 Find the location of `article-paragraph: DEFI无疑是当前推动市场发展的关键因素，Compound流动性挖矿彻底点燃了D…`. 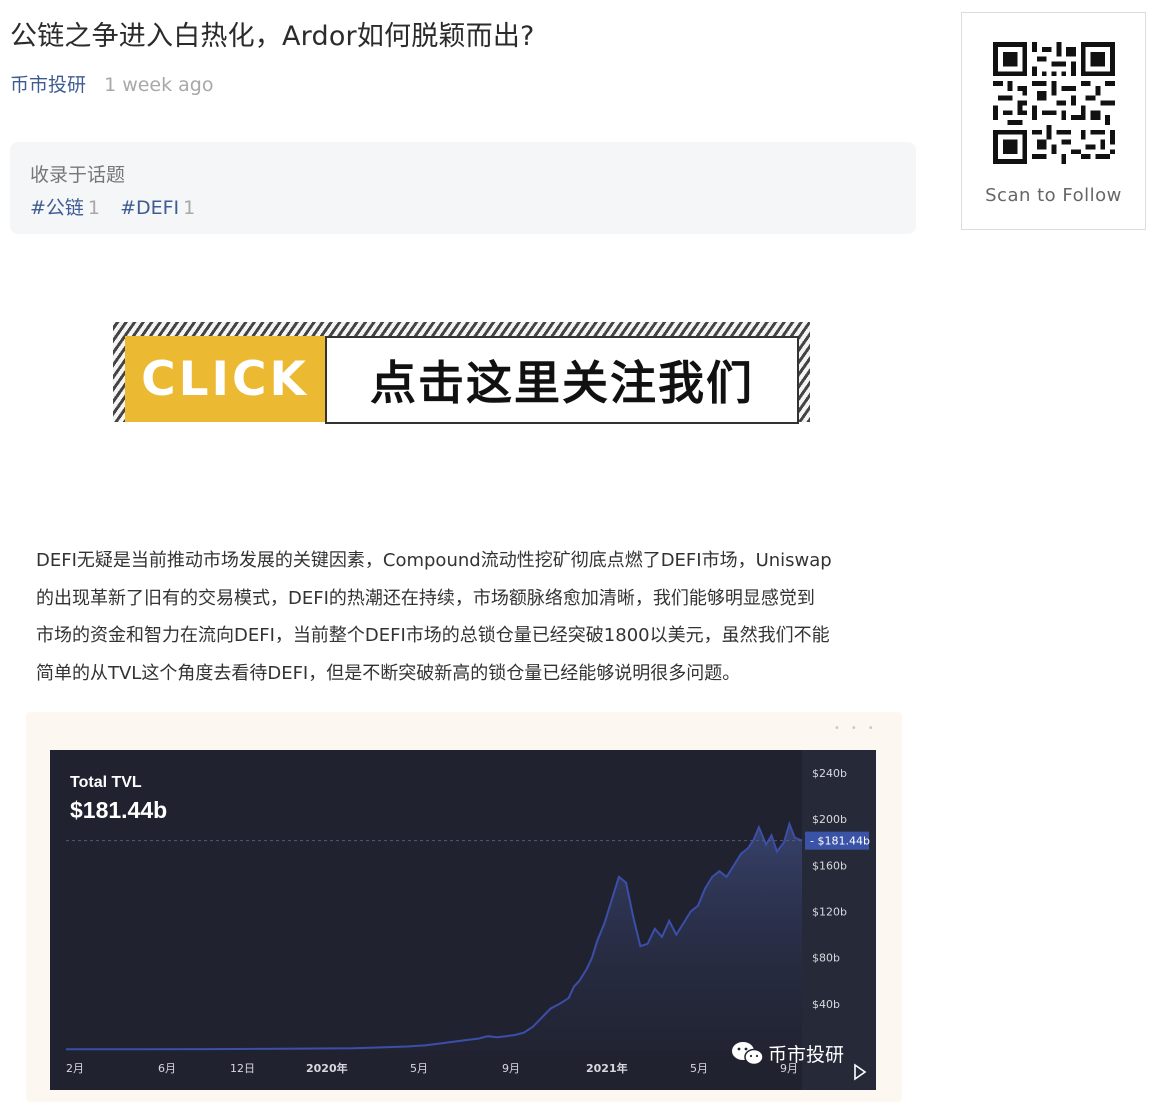

article-paragraph: DEFI无疑是当前推动市场发展的关键因素，Compound流动性挖矿彻底点燃了D… is located at coordinates (467, 617).